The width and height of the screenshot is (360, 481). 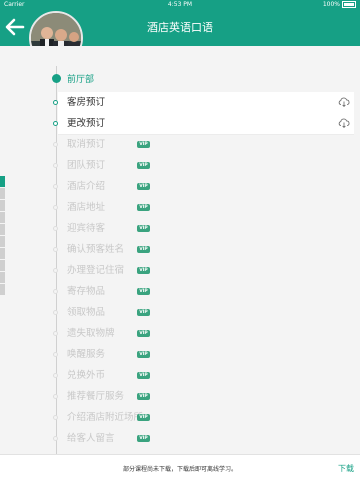 I want to click on lesson-item: 介绍酒店附近场所 VIP, so click(x=206, y=417).